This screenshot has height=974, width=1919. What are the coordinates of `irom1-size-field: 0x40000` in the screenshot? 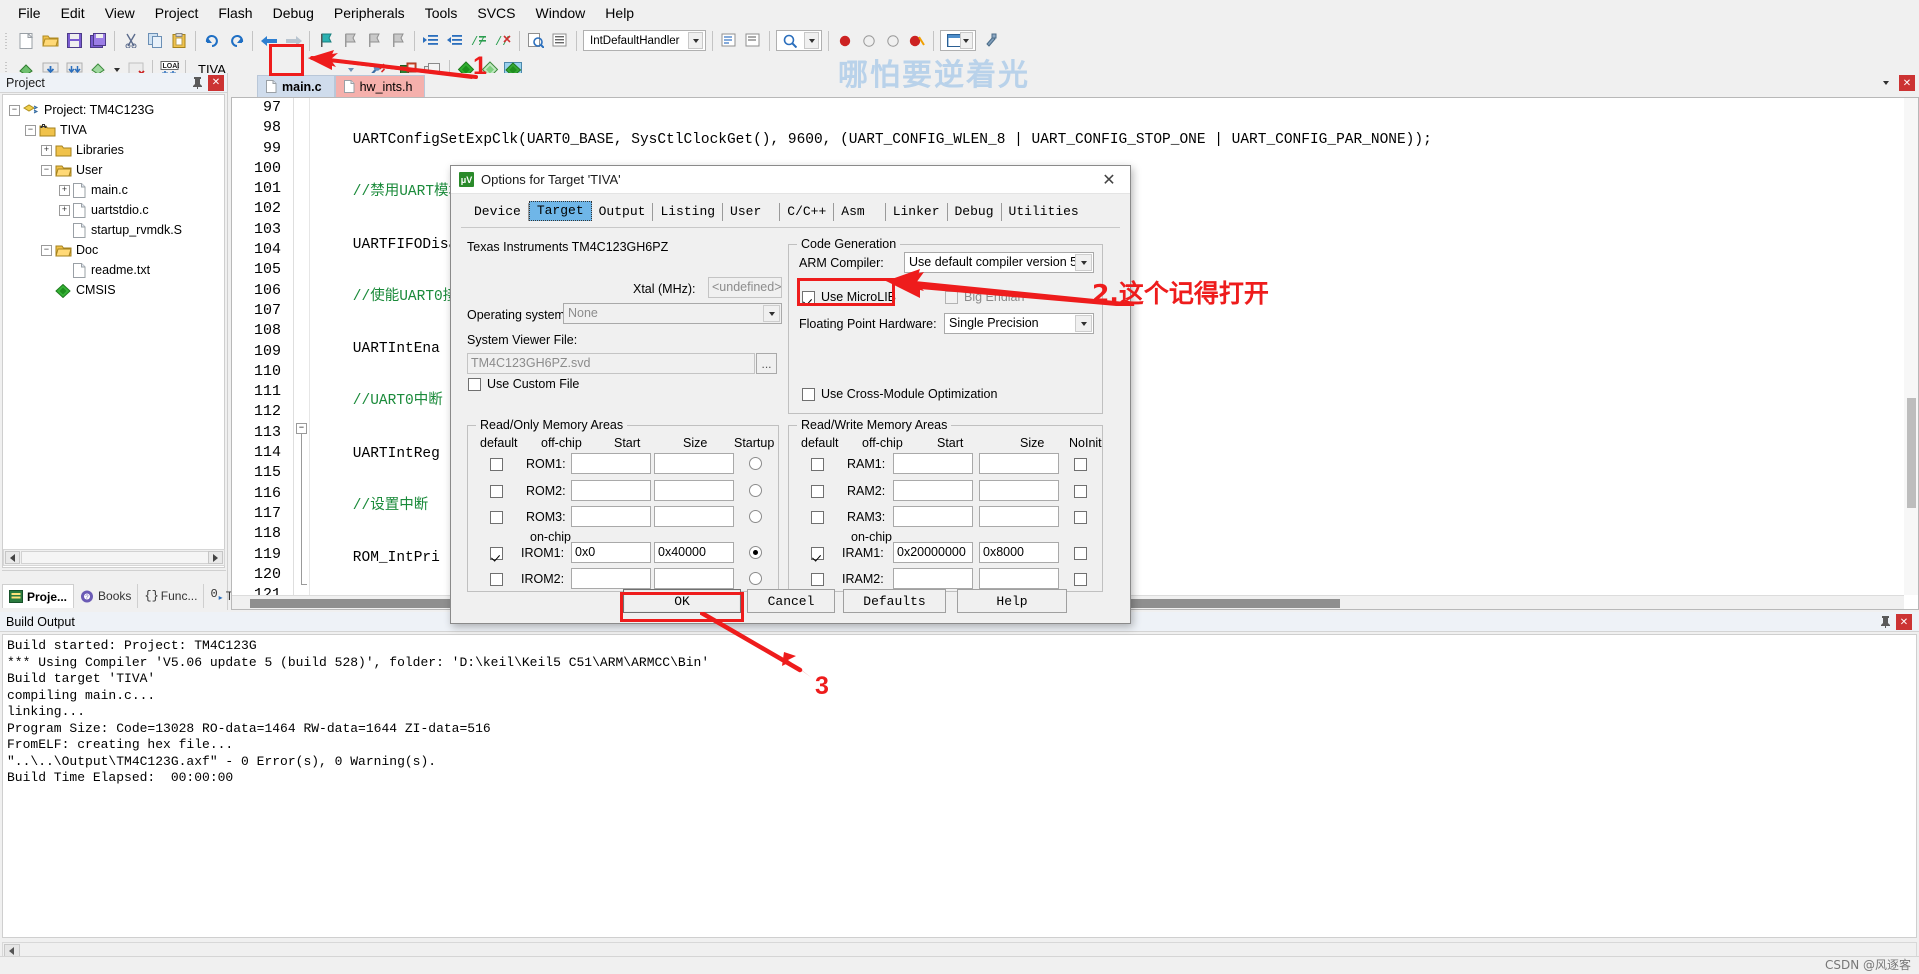 It's located at (694, 552).